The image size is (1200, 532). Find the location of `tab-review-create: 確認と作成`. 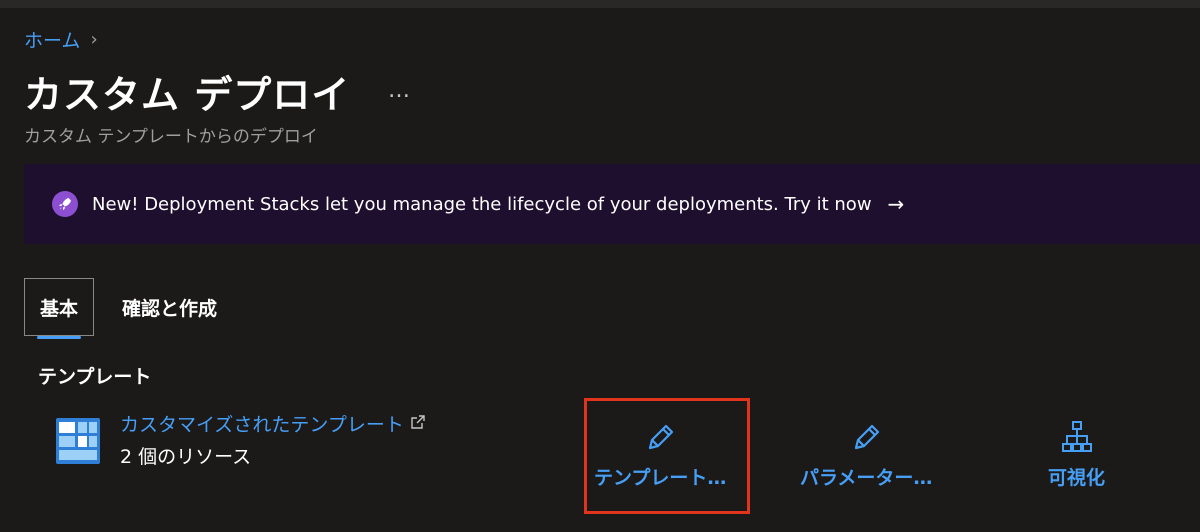

tab-review-create: 確認と作成 is located at coordinates (169, 307).